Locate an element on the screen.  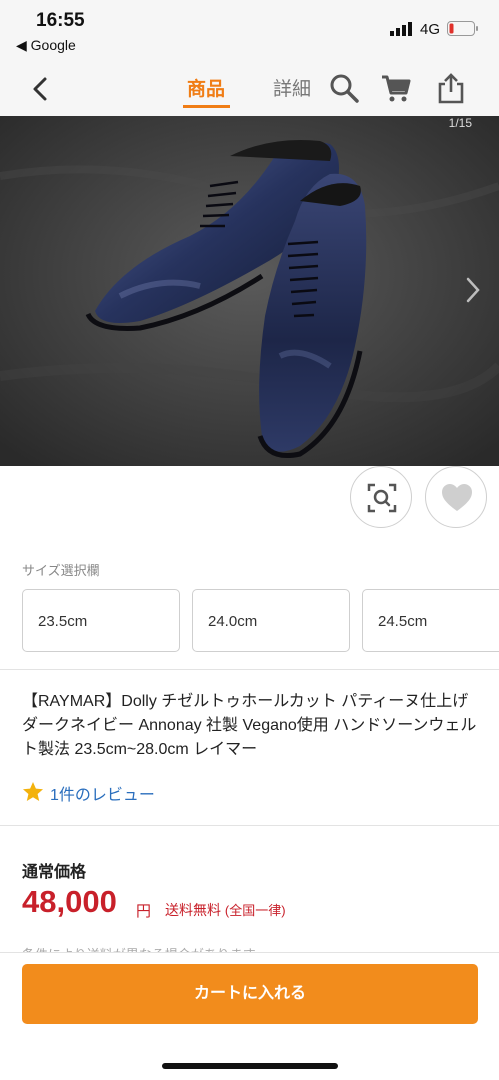
price-label: 通常価格 is located at coordinates (54, 872).